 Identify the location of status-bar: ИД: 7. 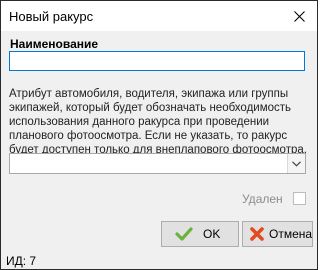
(159, 260).